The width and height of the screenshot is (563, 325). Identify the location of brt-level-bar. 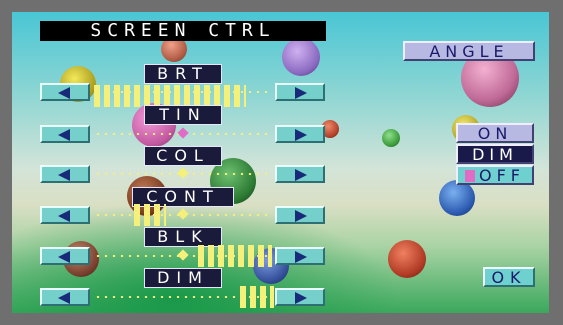
(170, 96).